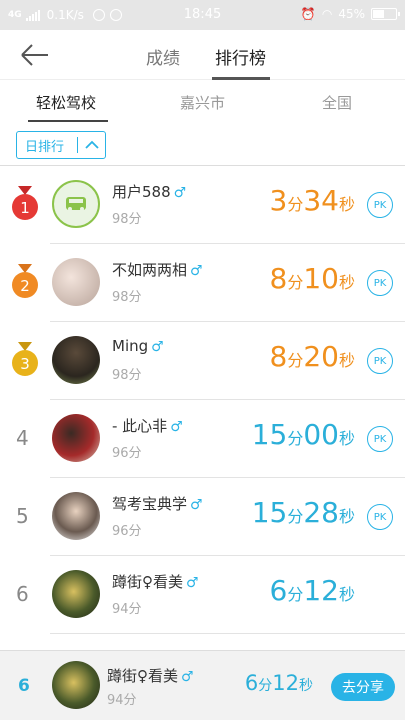 Image resolution: width=405 pixels, height=720 pixels. Describe the element at coordinates (76, 685) in the screenshot. I see `my-avatar` at that location.